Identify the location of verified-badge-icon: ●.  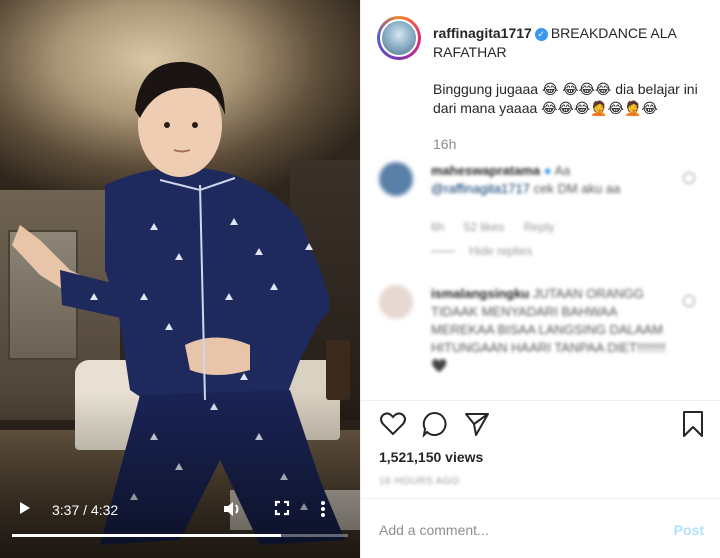
(547, 170).